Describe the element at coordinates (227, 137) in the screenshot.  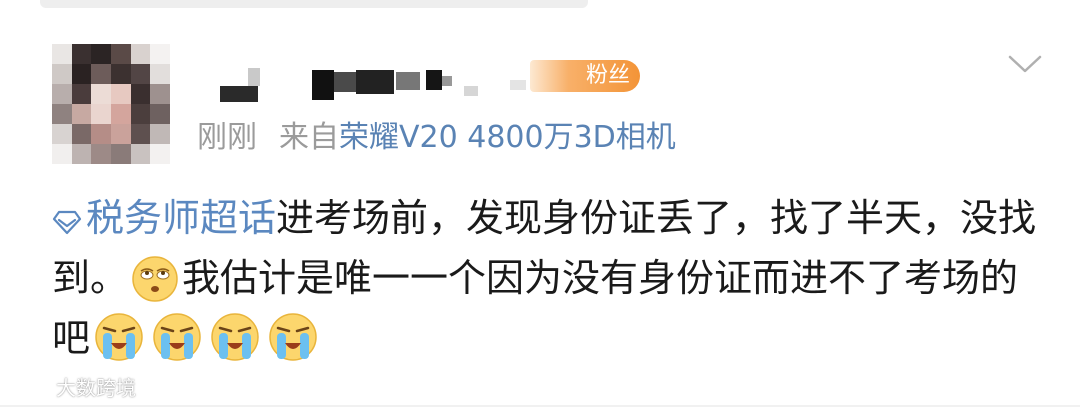
I see `post-time: 刚刚` at that location.